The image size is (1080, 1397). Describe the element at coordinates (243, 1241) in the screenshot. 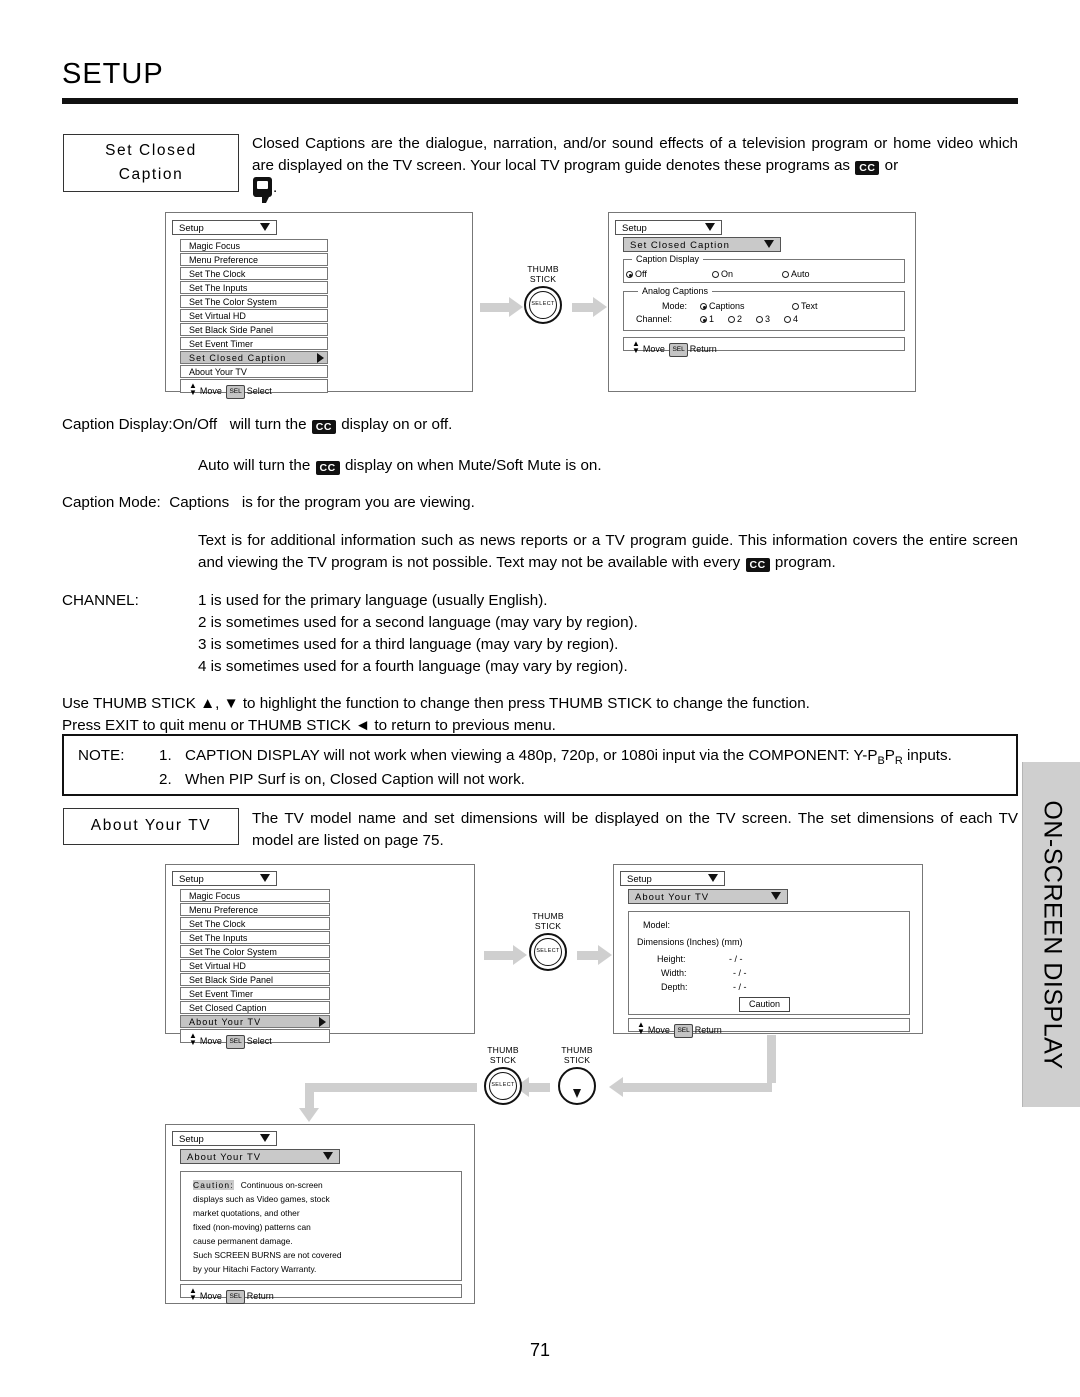

I see `caution-line-5: cause permanent damage.` at that location.